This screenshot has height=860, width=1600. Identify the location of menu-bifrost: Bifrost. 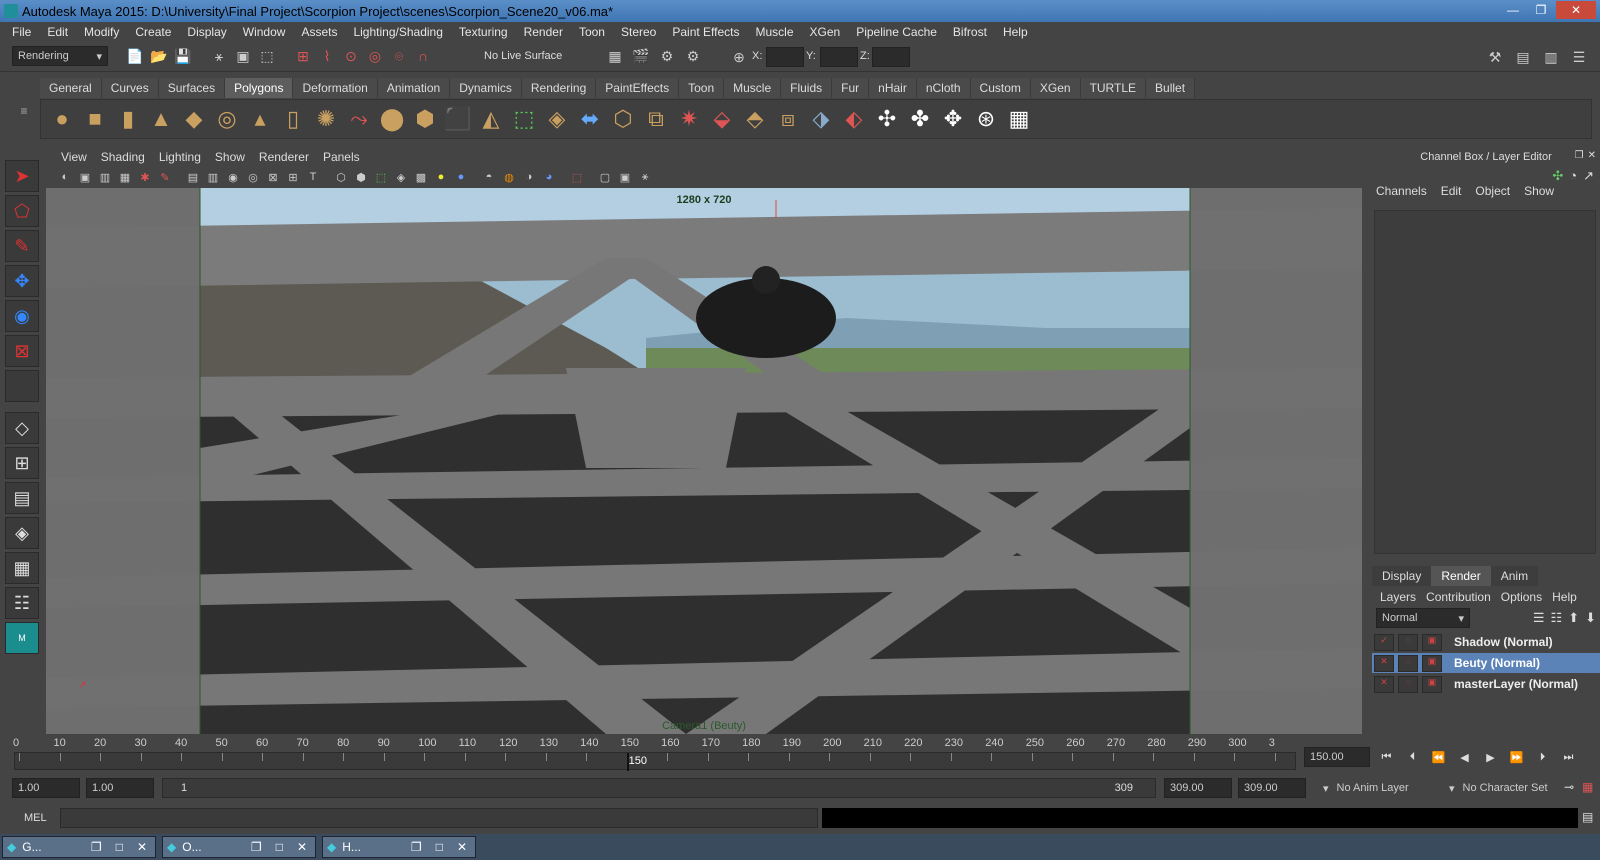
(970, 32).